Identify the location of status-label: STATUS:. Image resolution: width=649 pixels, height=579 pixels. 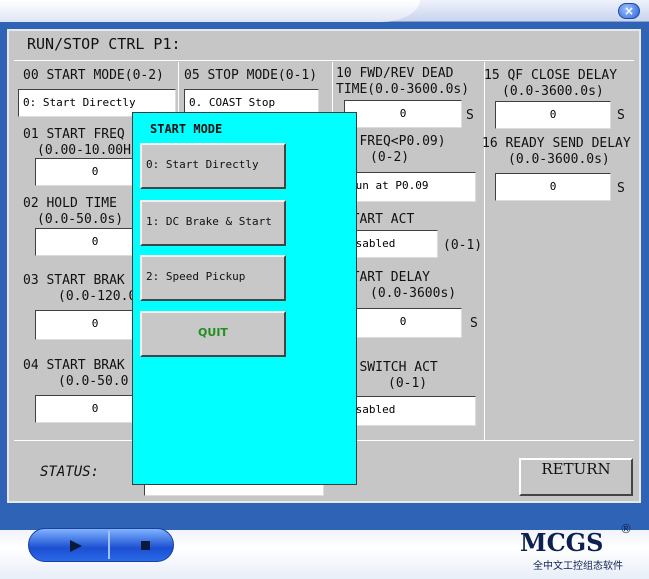
(70, 472).